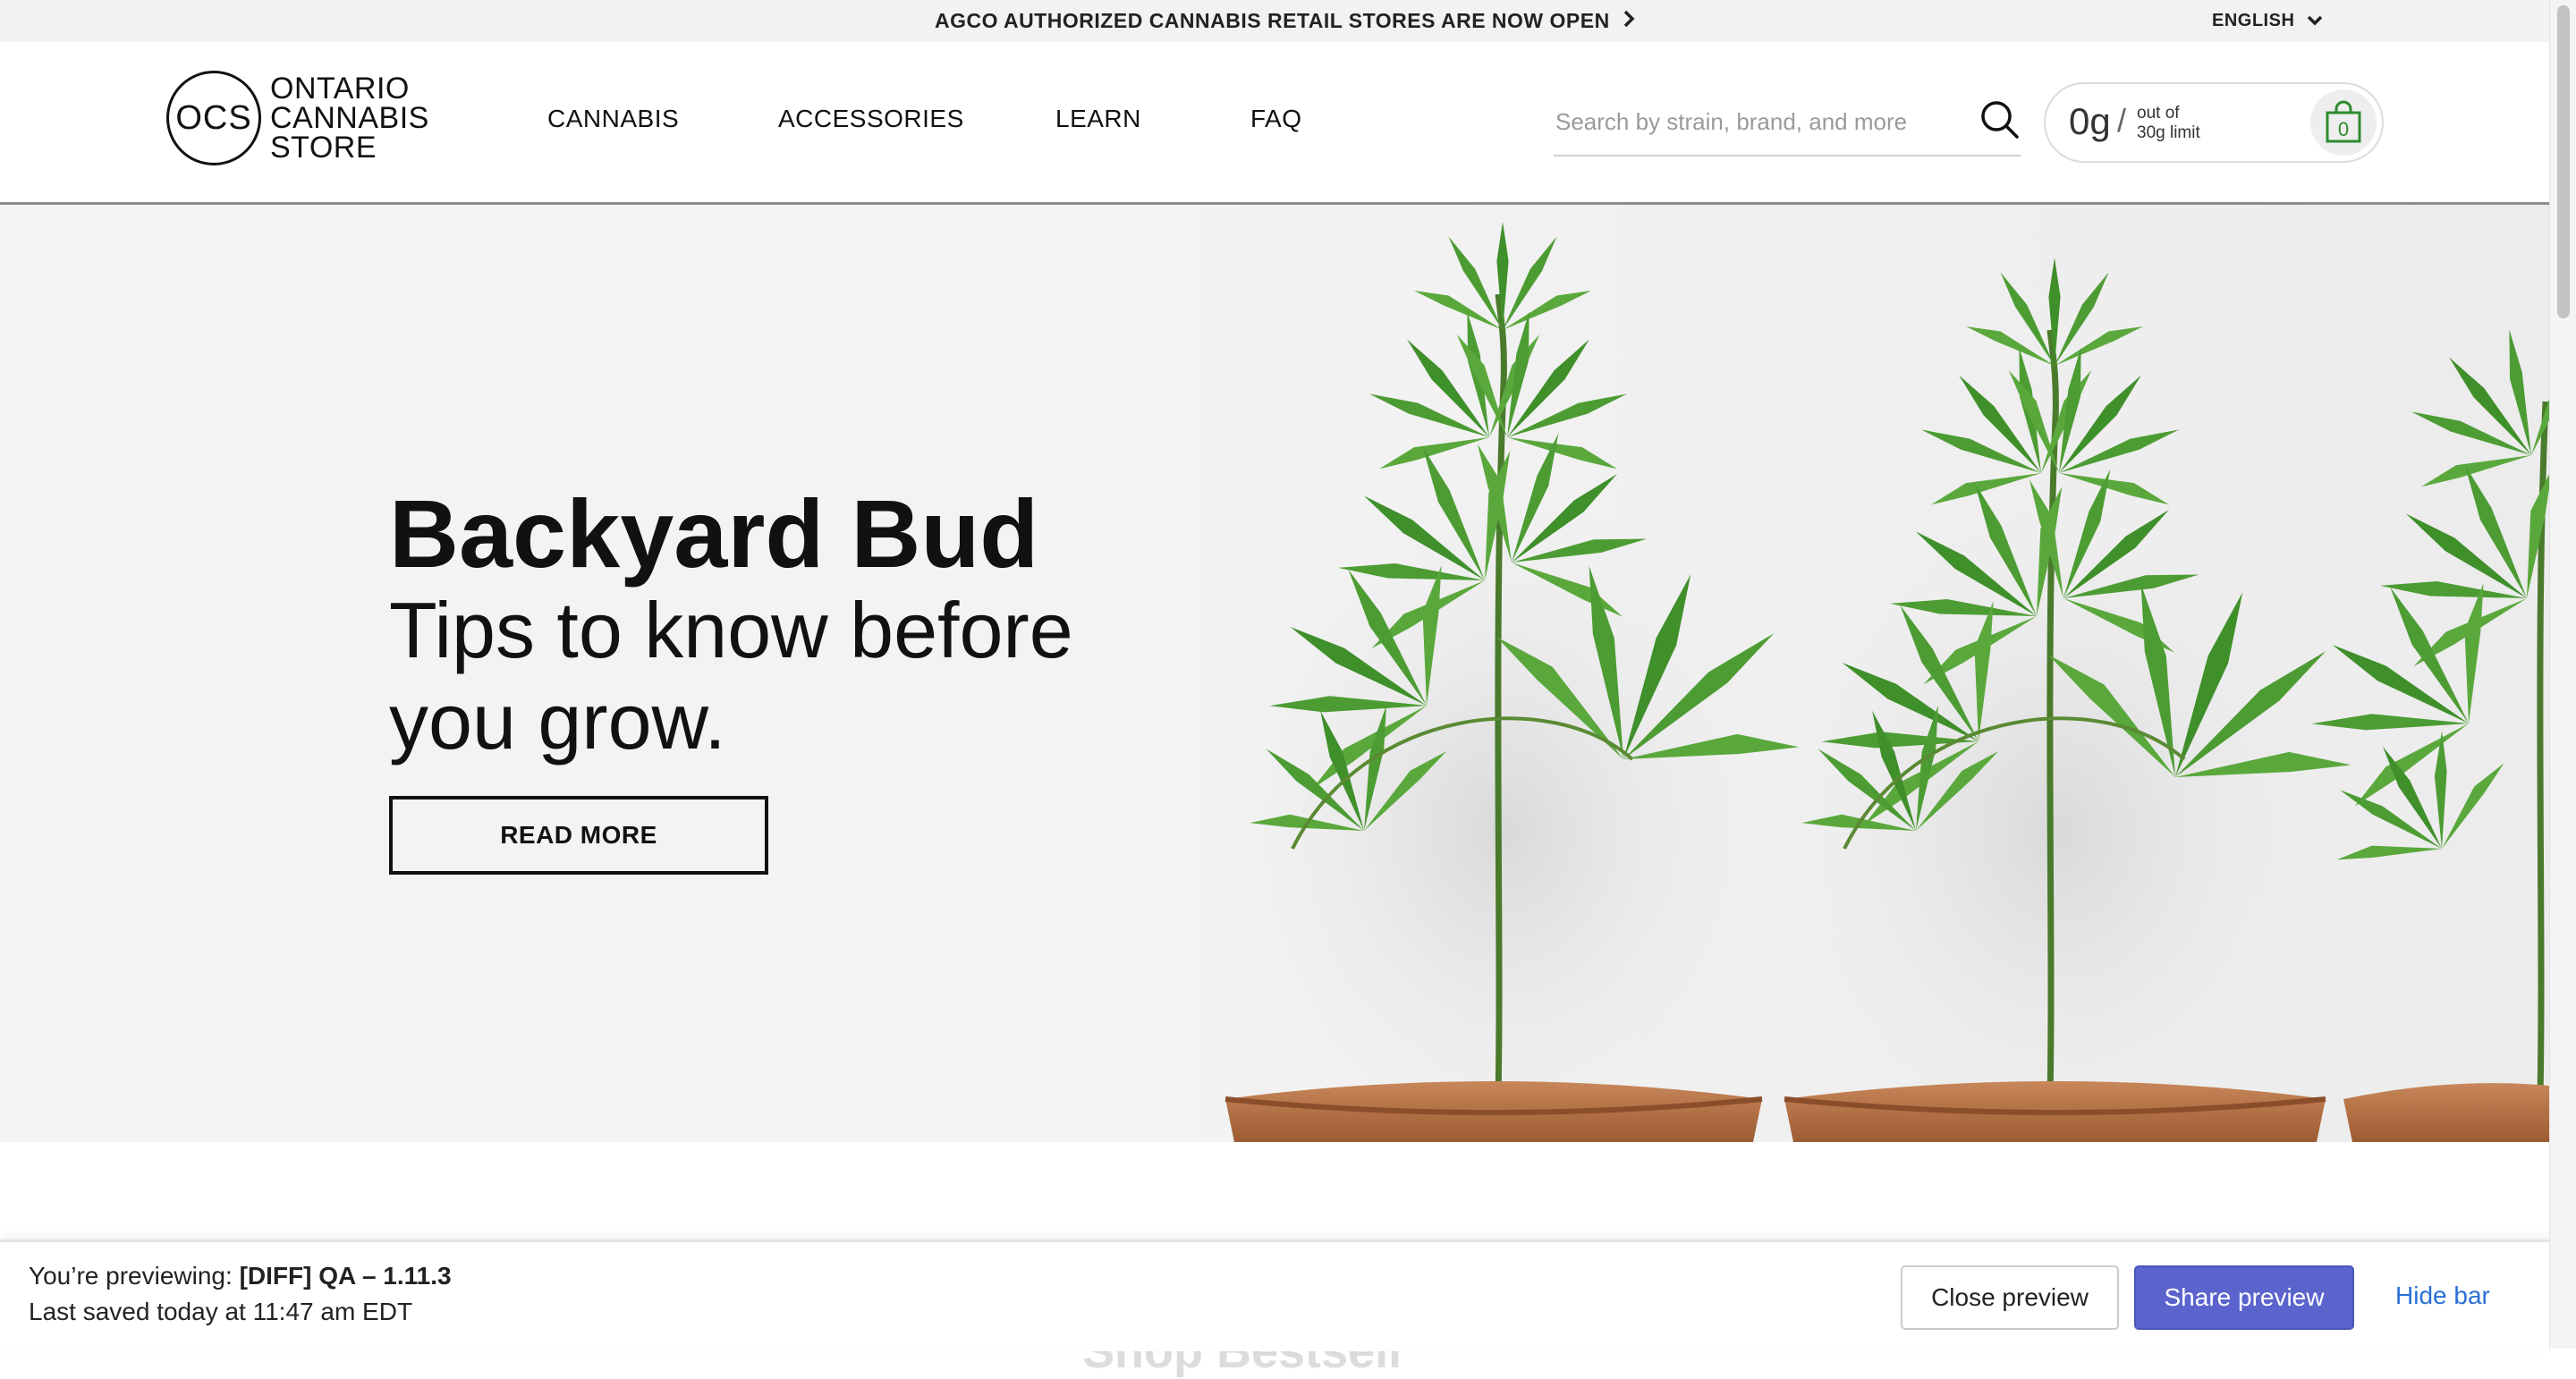  I want to click on limit-text-line-2: 30g limit, so click(2168, 132).